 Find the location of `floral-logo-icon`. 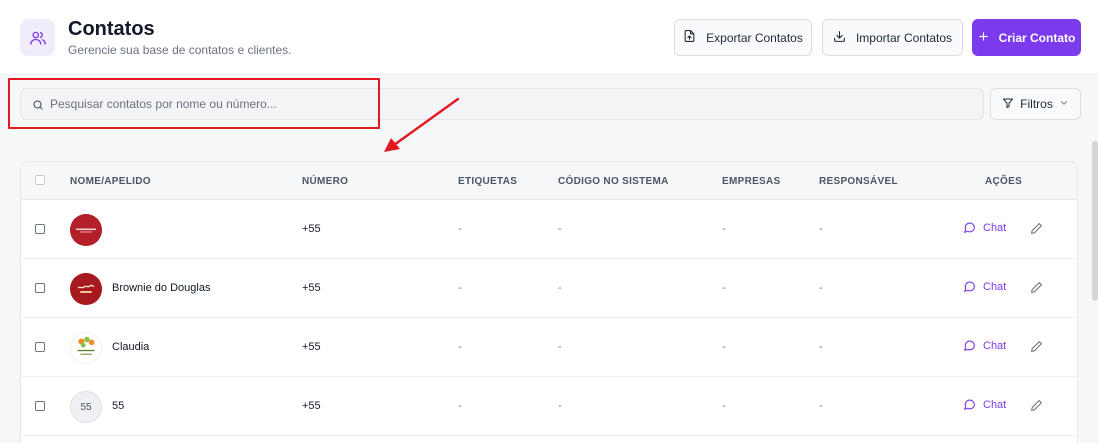

floral-logo-icon is located at coordinates (86, 348).